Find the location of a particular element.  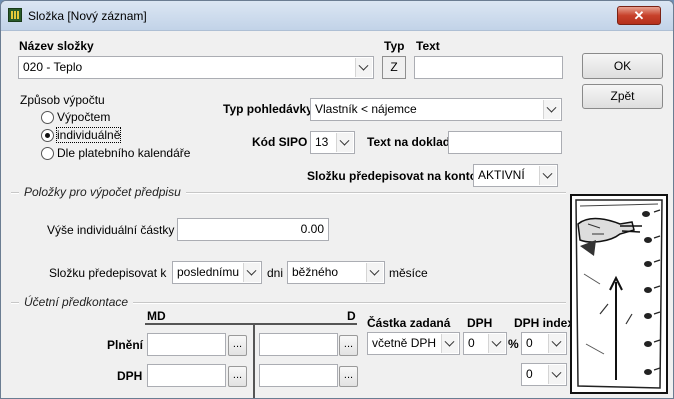

castka-zadana-label: Částka zadaná is located at coordinates (409, 323).